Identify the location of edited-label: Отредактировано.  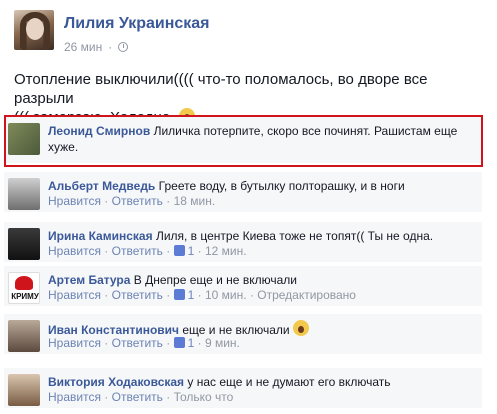
(306, 295).